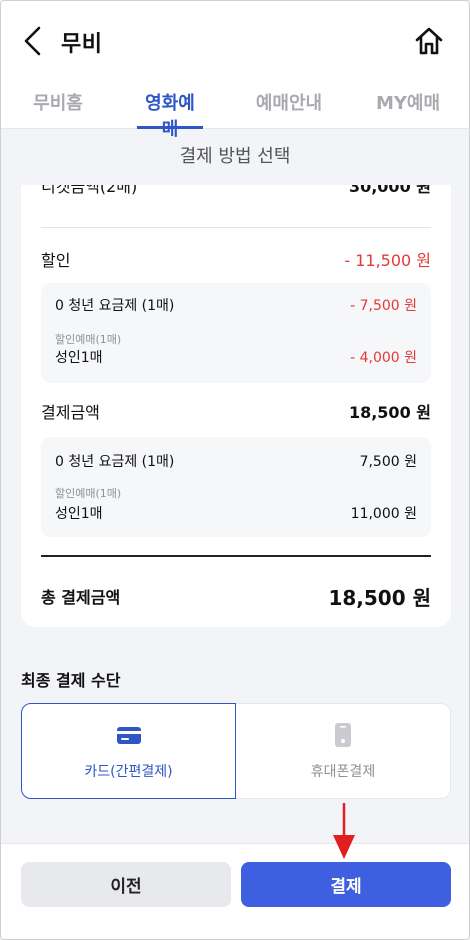  I want to click on discount-item-name: 0 청년 요금제 (1매), so click(115, 306).